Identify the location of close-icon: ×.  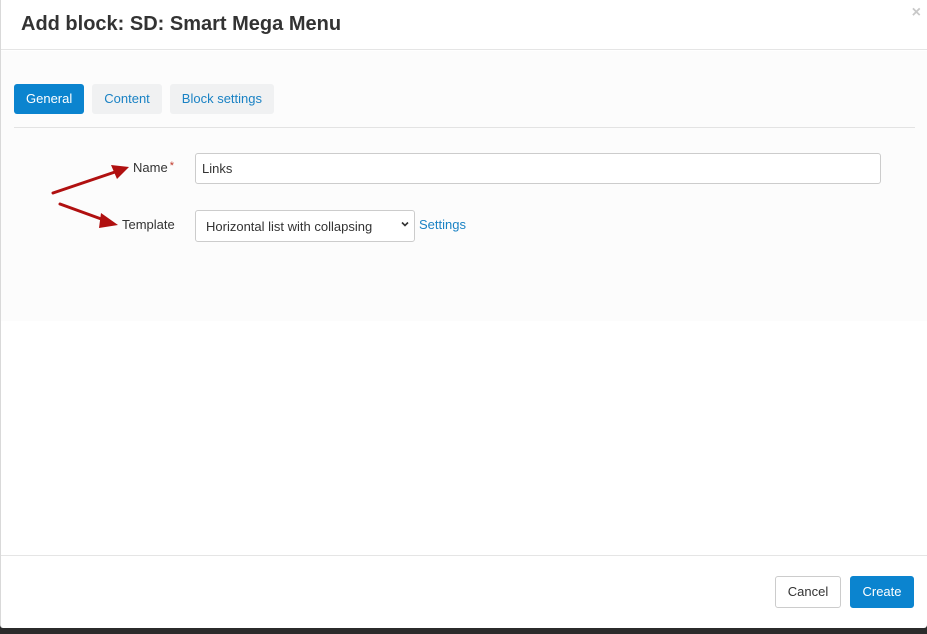
(916, 13).